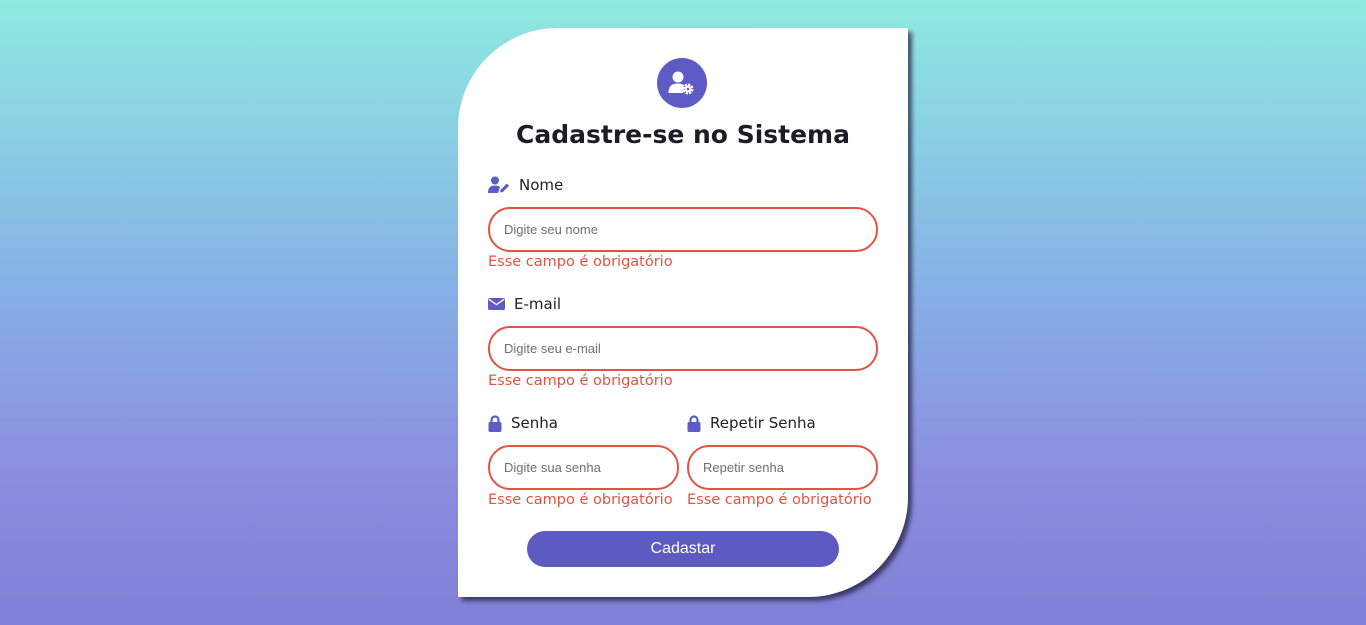  I want to click on password-error: Esse campo é obrigatório, so click(580, 500).